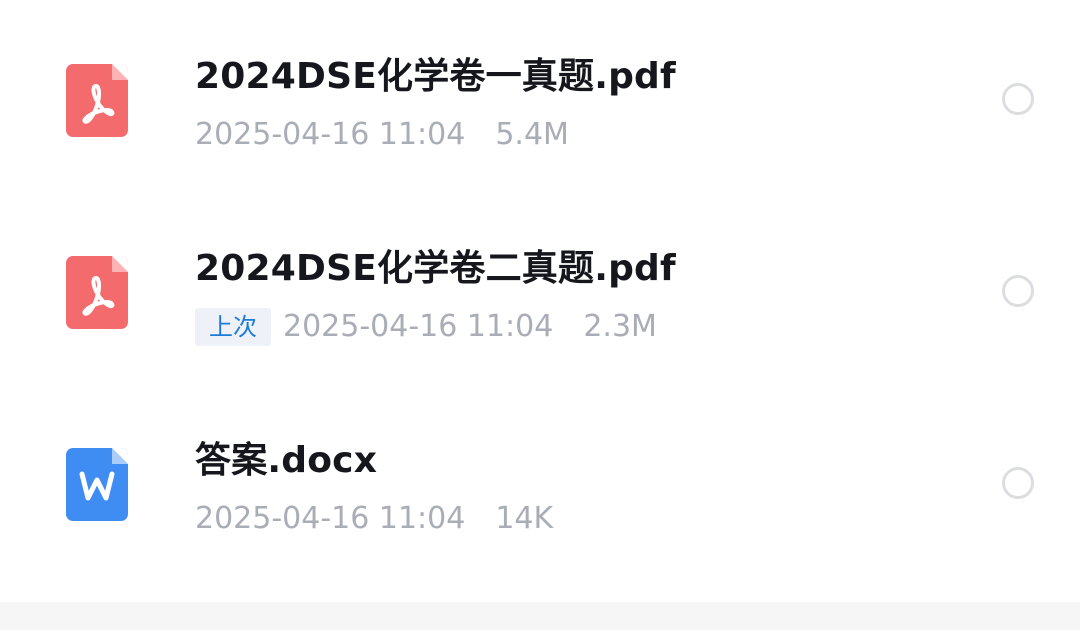 This screenshot has height=630, width=1080. What do you see at coordinates (286, 461) in the screenshot?
I see `file-name: 答案.docx` at bounding box center [286, 461].